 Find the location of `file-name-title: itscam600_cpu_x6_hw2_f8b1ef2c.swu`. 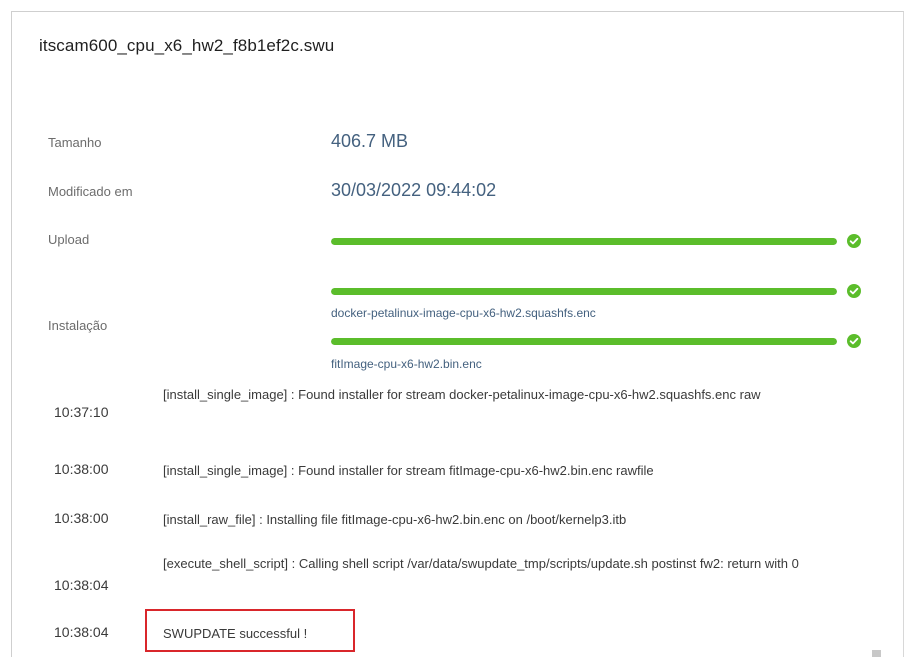

file-name-title: itscam600_cpu_x6_hw2_f8b1ef2c.swu is located at coordinates (187, 45).